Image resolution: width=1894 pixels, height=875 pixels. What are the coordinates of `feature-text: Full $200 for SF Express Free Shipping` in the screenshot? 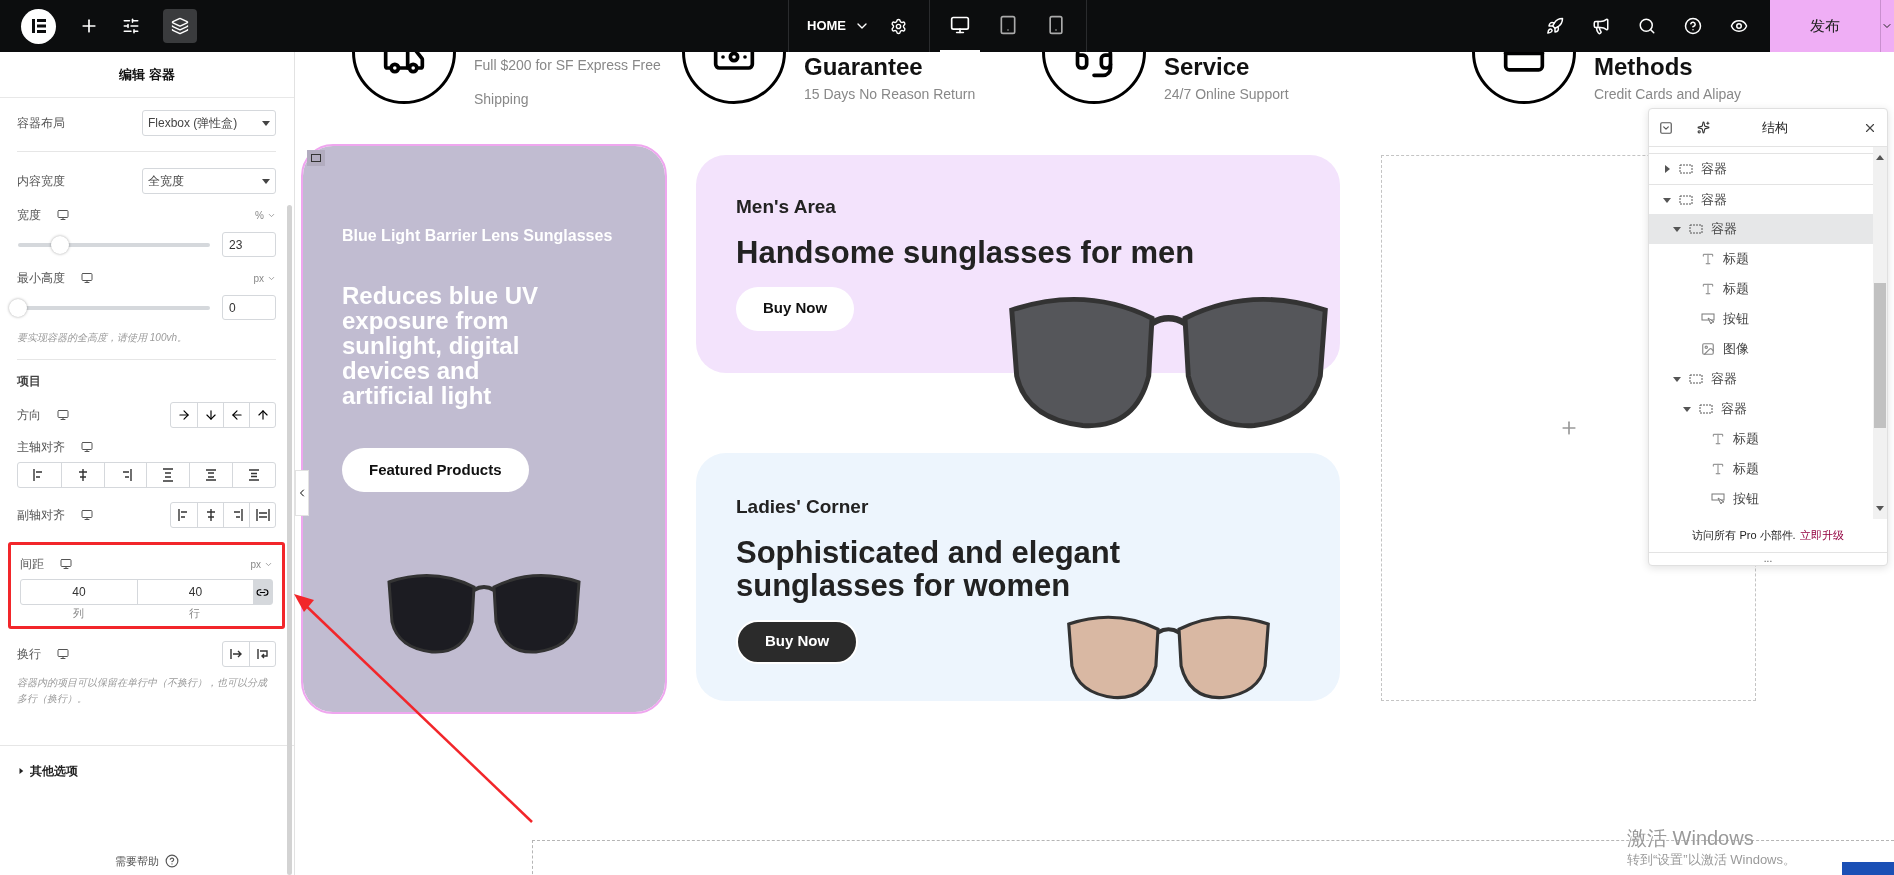 It's located at (568, 82).